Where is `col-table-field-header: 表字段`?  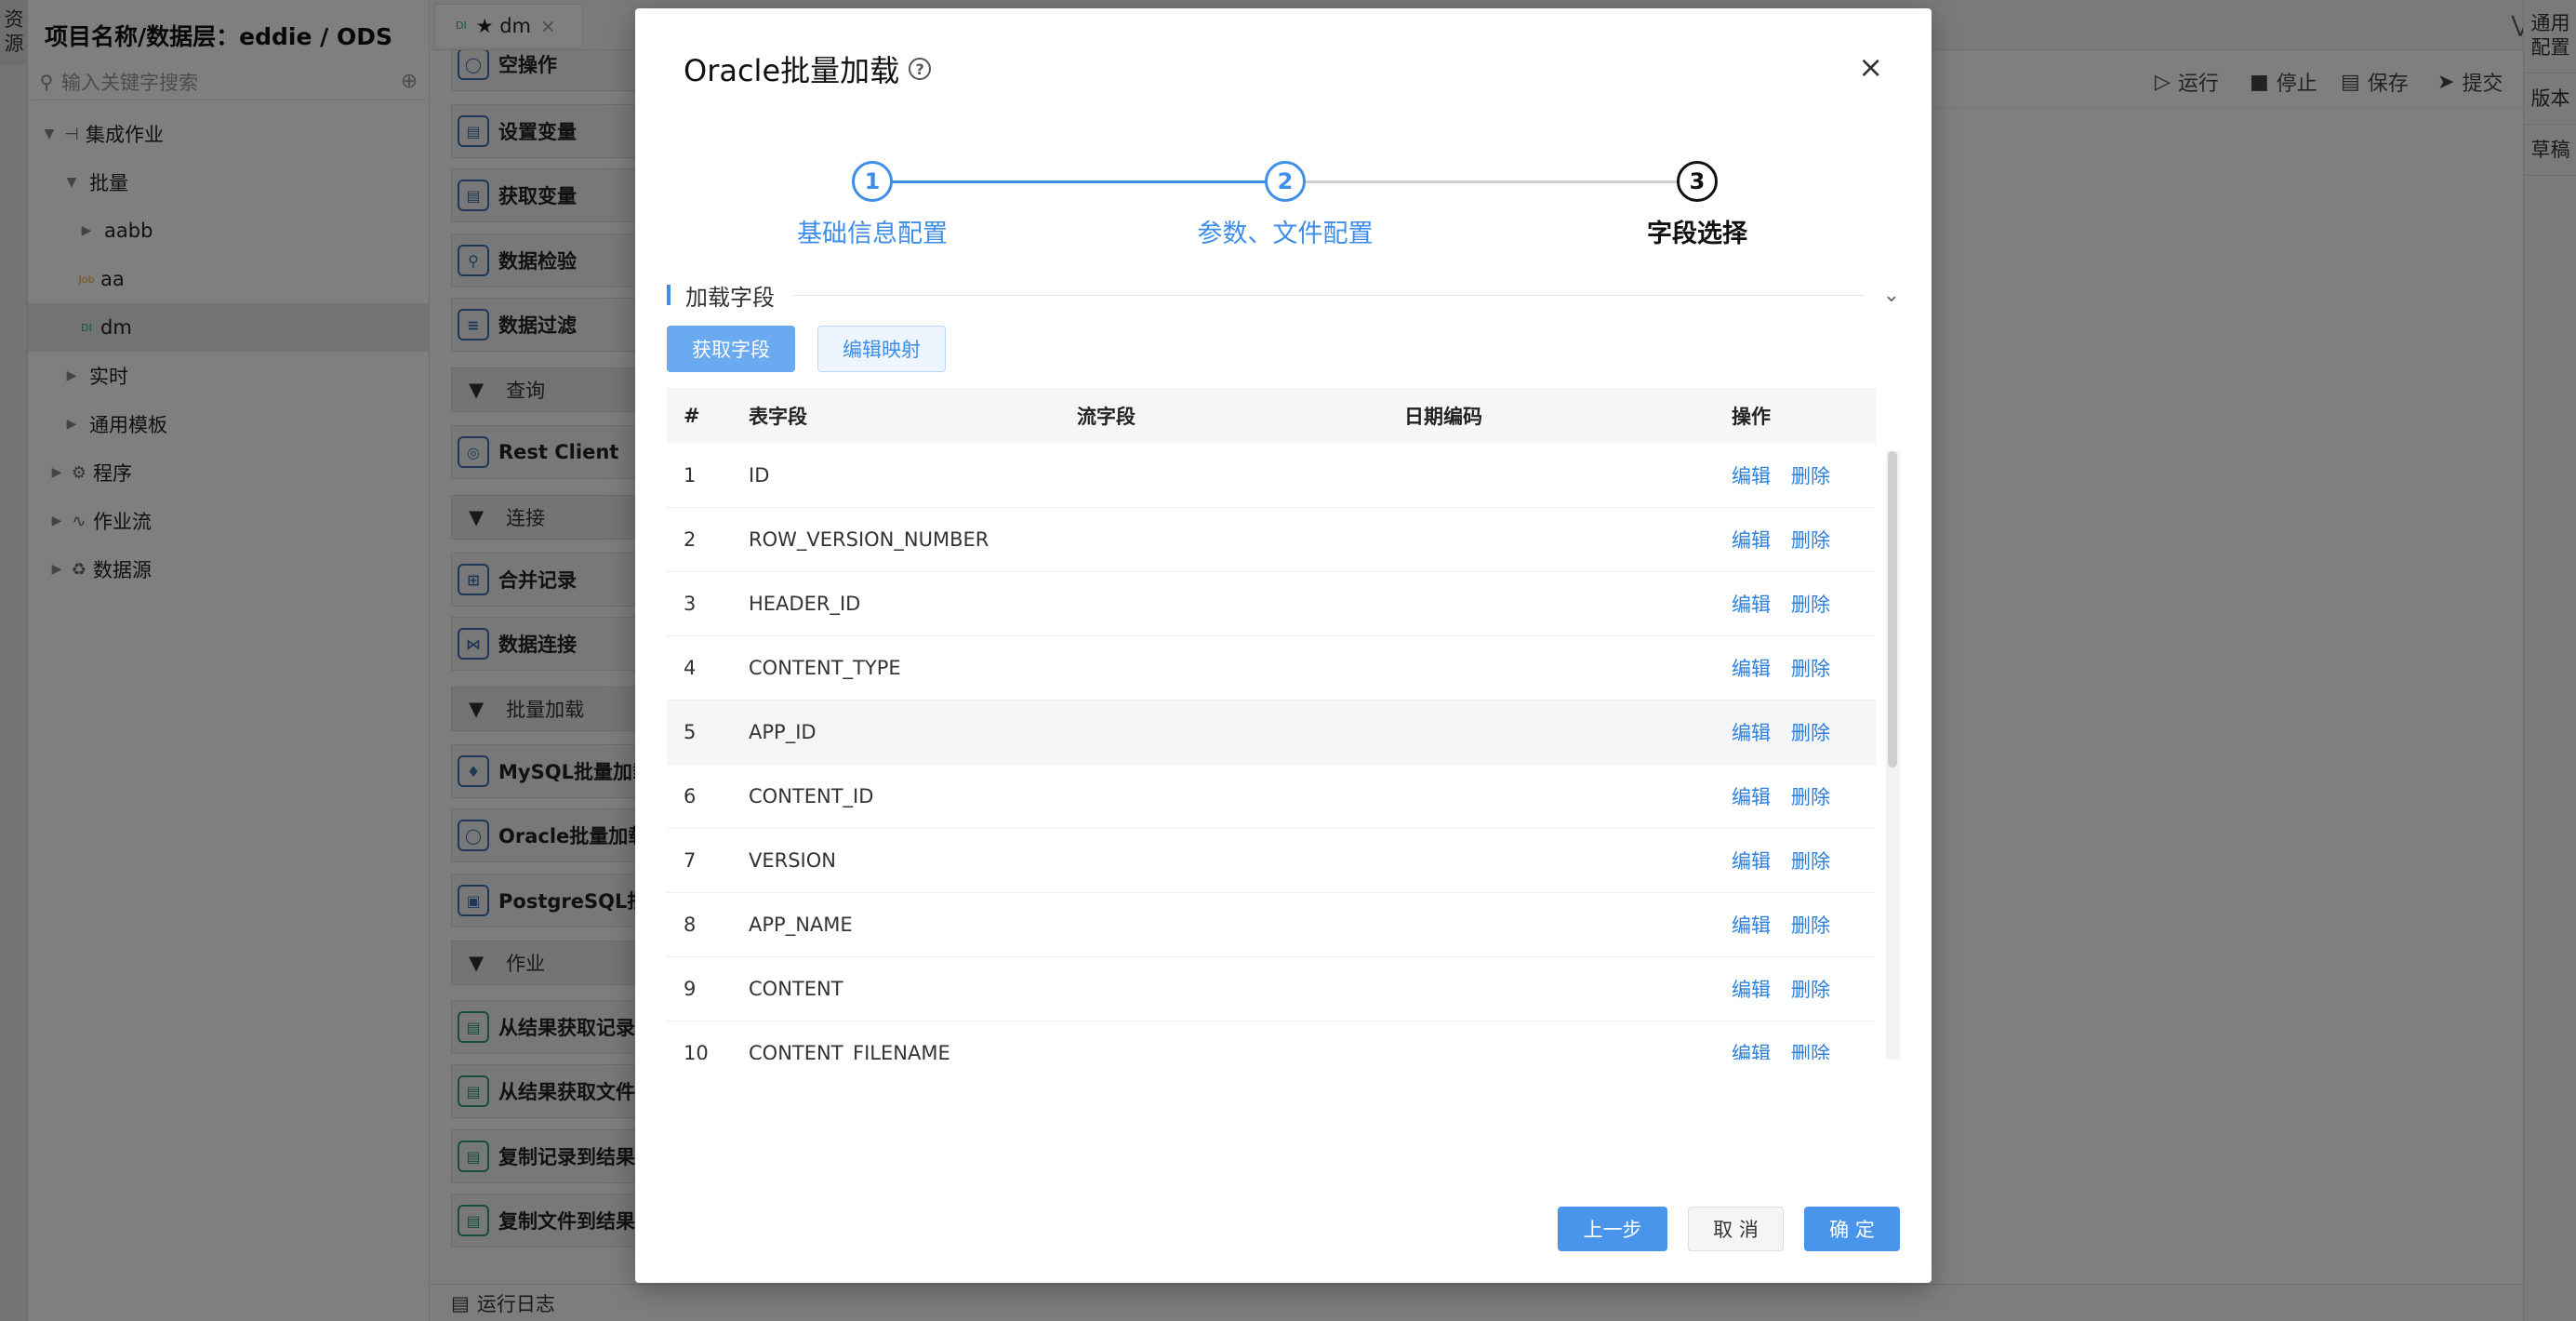 col-table-field-header: 表字段 is located at coordinates (778, 417).